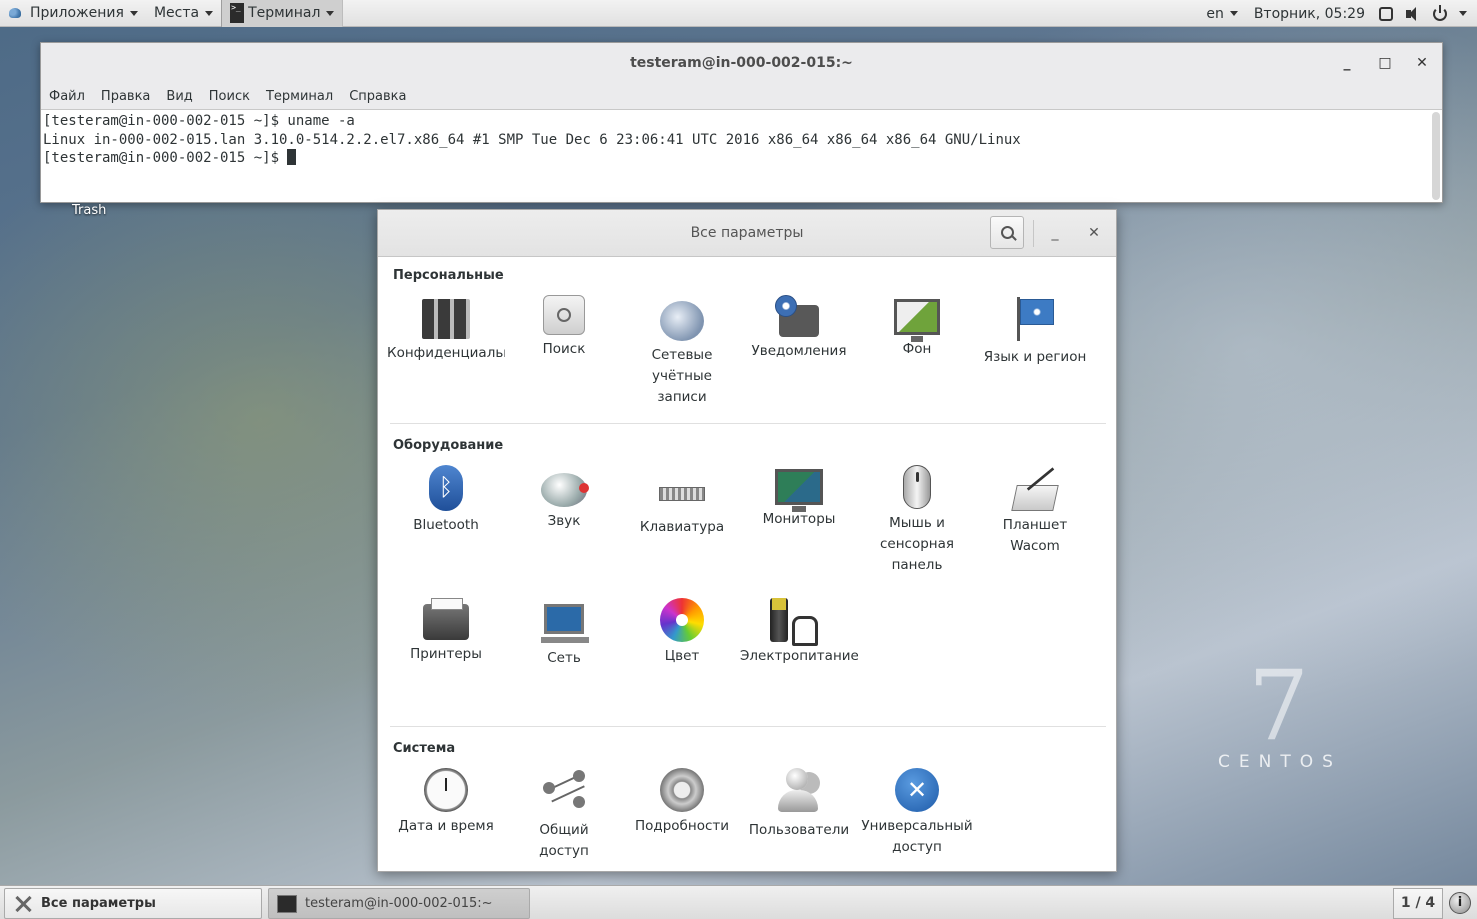 This screenshot has height=919, width=1477. Describe the element at coordinates (1460, 903) in the screenshot. I see `info-icon: i` at that location.